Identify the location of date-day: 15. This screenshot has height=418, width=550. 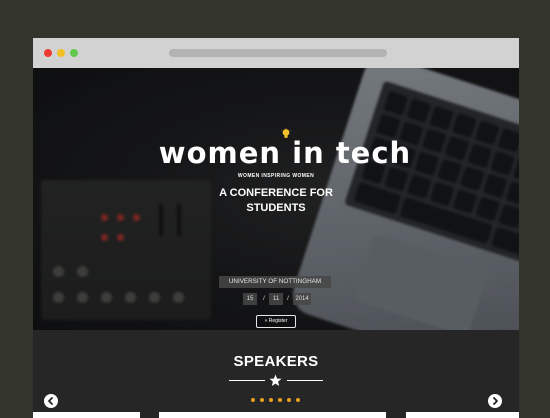
(250, 299).